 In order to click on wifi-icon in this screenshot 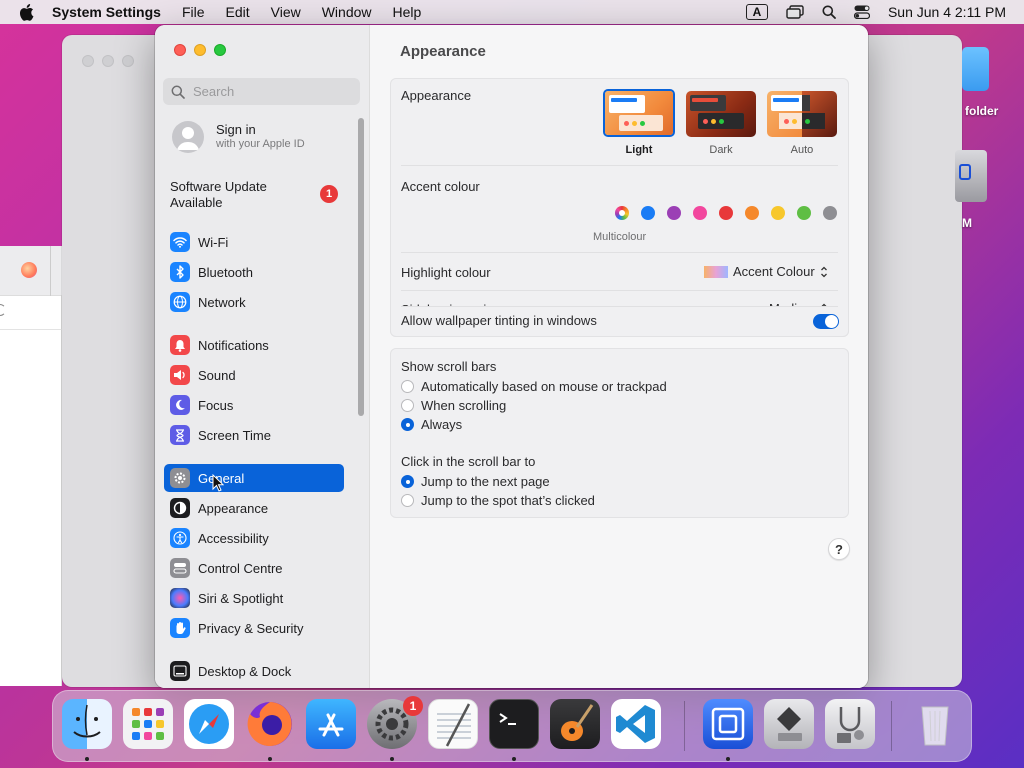, I will do `click(180, 242)`.